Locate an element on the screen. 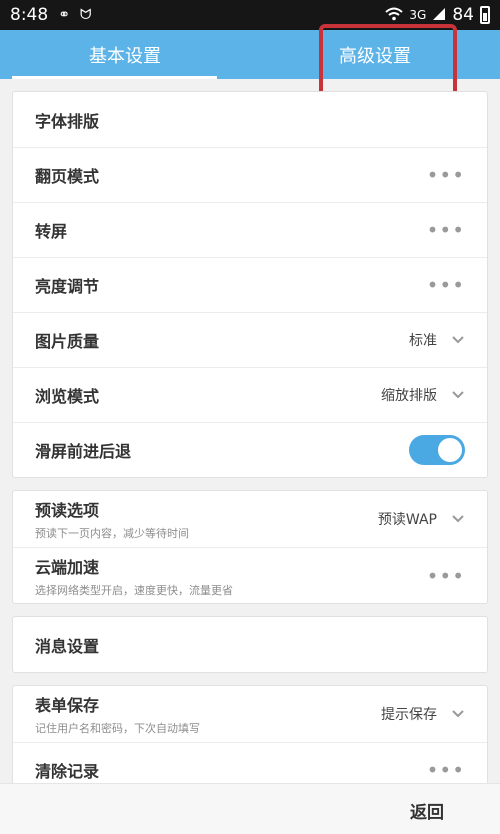 The height and width of the screenshot is (834, 500). message-settings-group: 消息设置 is located at coordinates (250, 644).